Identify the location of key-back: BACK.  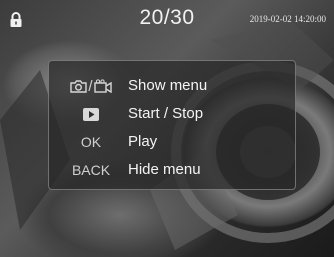
(91, 170).